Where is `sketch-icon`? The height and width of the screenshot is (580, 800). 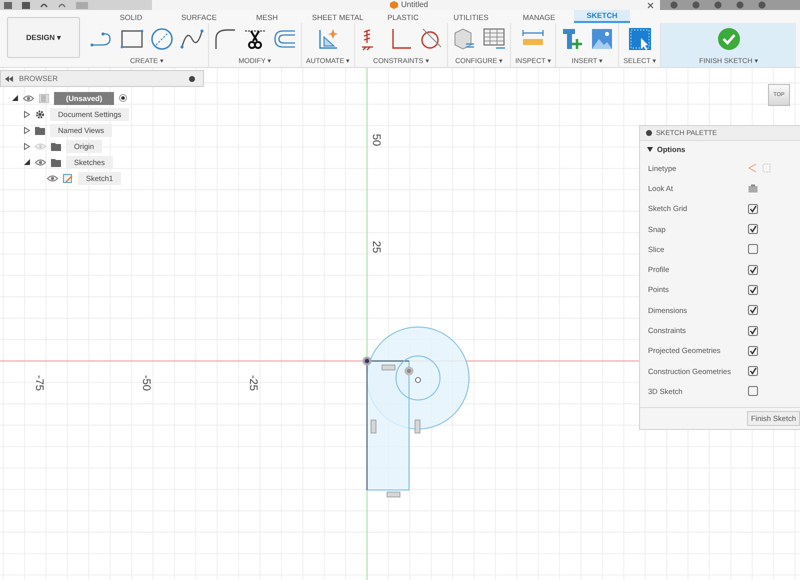
sketch-icon is located at coordinates (68, 178).